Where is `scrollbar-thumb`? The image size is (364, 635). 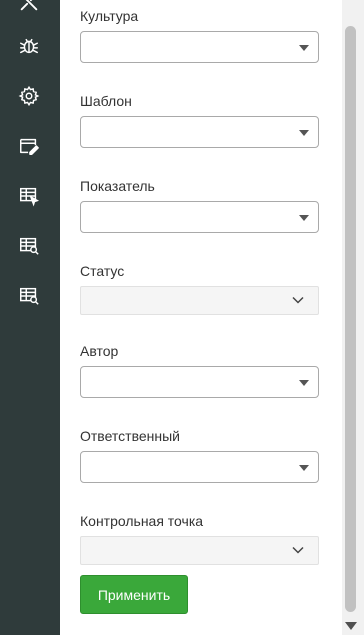 scrollbar-thumb is located at coordinates (350, 319).